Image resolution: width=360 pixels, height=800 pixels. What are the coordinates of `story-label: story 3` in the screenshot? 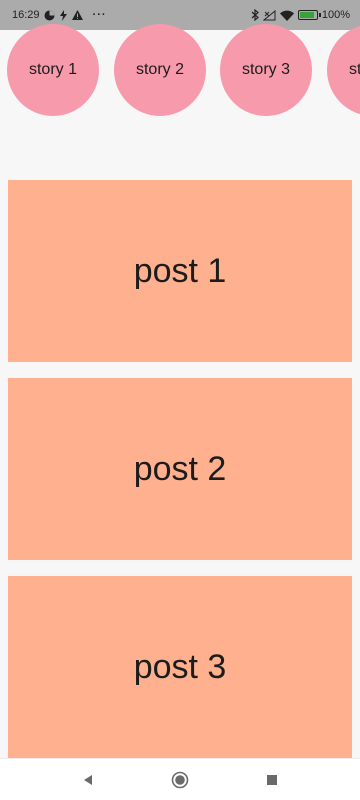 It's located at (265, 69).